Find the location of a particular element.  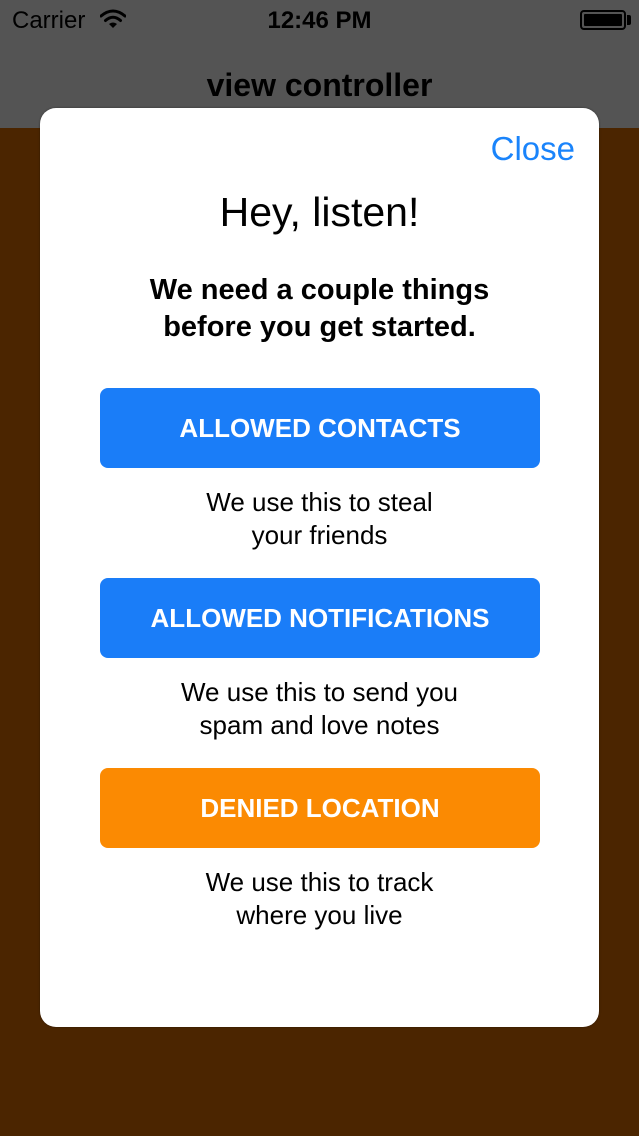

description-line: spam and love notes is located at coordinates (319, 725).